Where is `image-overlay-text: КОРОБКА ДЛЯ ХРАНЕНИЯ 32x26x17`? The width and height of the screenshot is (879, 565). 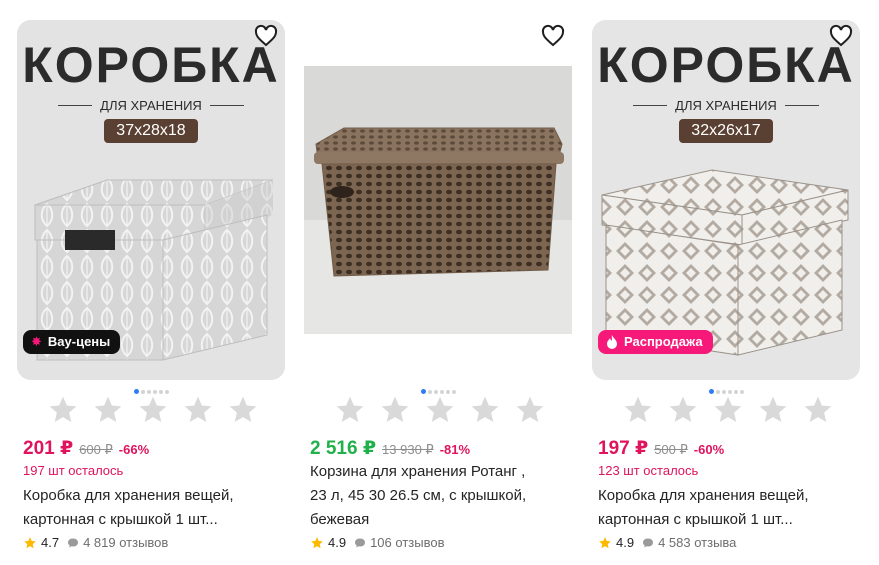 image-overlay-text: КОРОБКА ДЛЯ ХРАНЕНИЯ 32x26x17 is located at coordinates (726, 81).